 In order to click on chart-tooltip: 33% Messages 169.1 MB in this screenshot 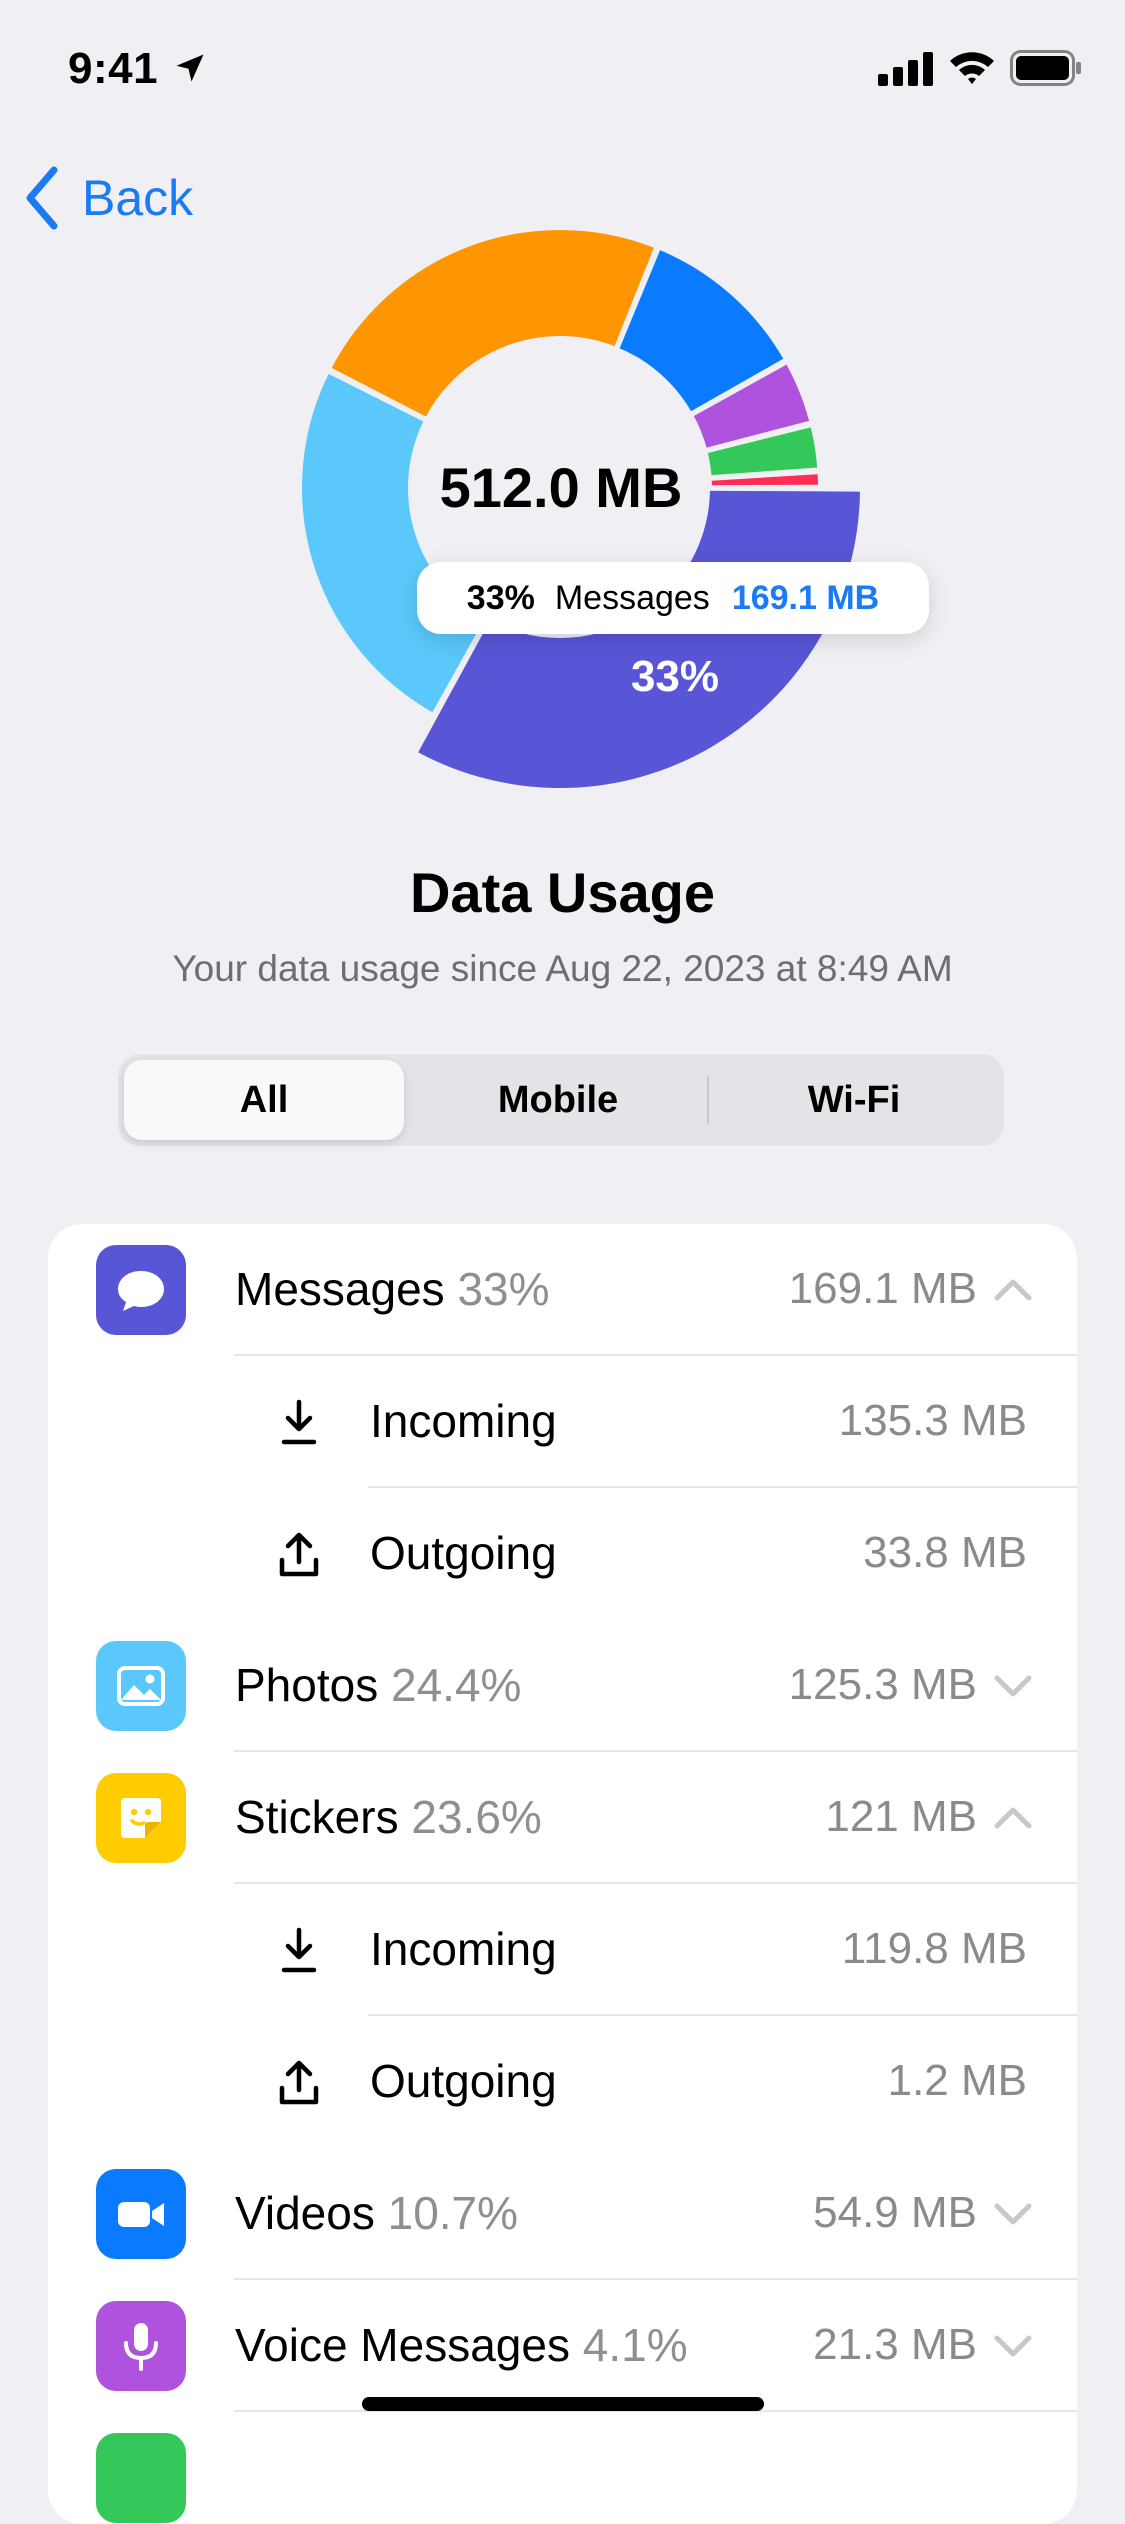, I will do `click(673, 598)`.